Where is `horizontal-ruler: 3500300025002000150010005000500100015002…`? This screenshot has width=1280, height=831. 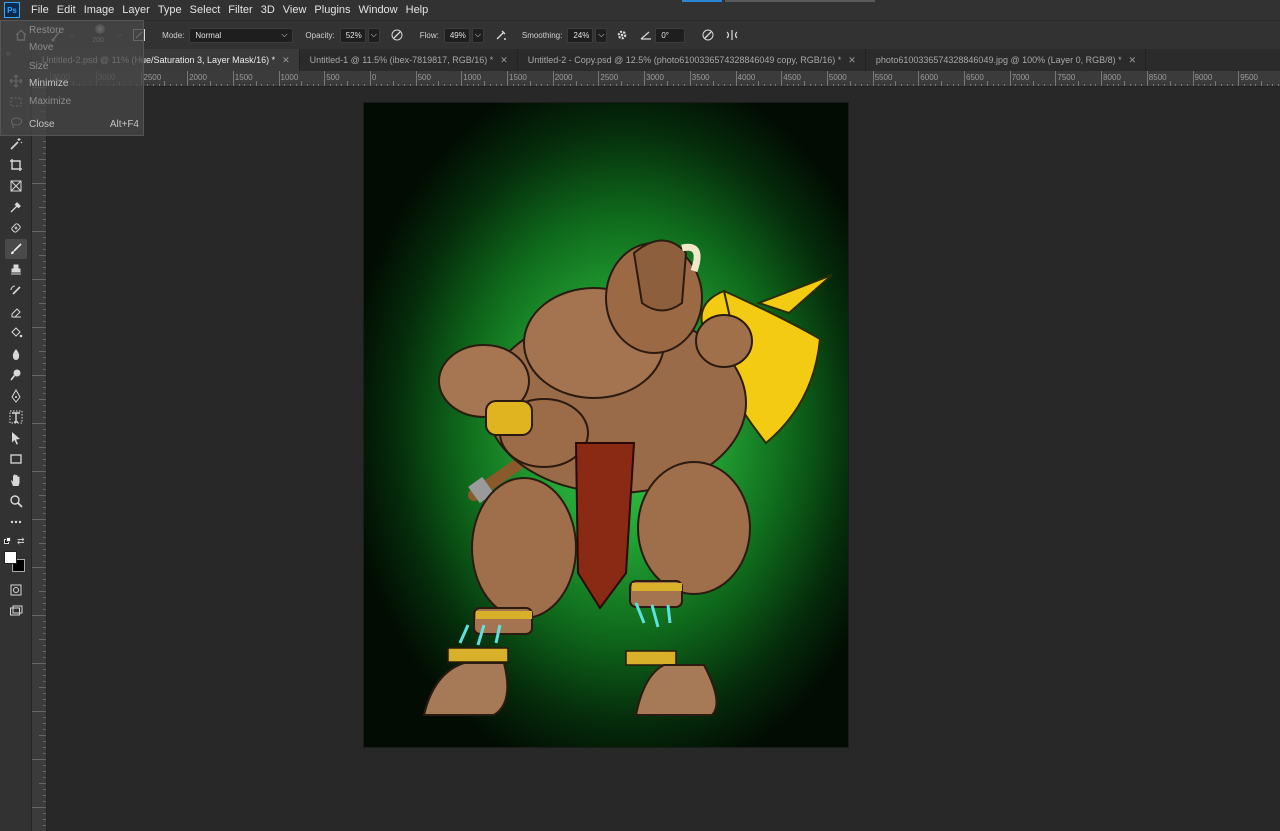
horizontal-ruler: 3500300025002000150010005000500100015002… is located at coordinates (663, 79).